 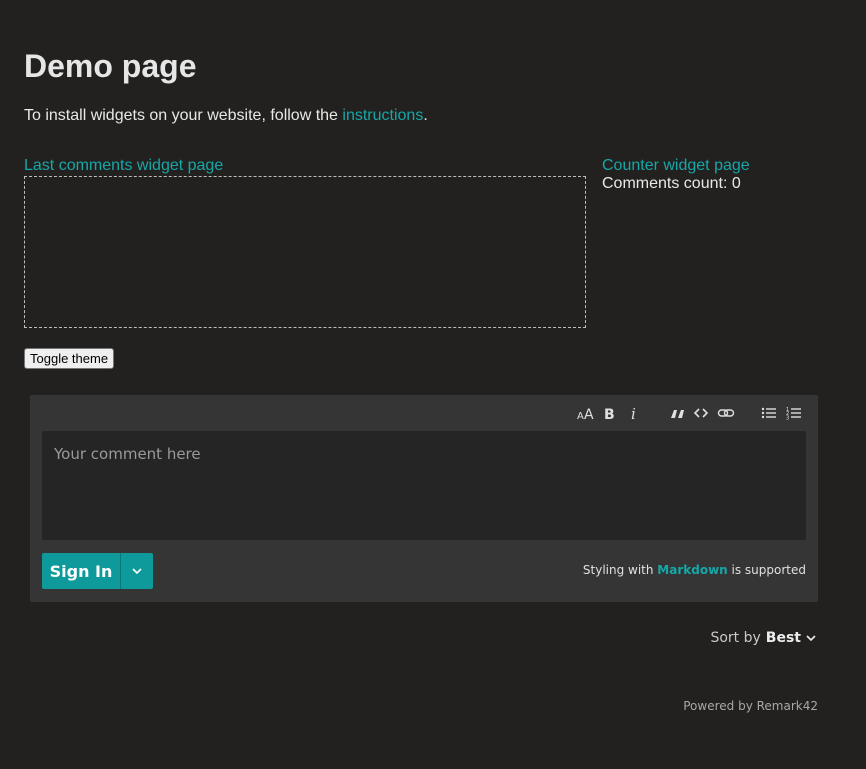 What do you see at coordinates (127, 454) in the screenshot?
I see `comment-placeholder: Your comment here` at bounding box center [127, 454].